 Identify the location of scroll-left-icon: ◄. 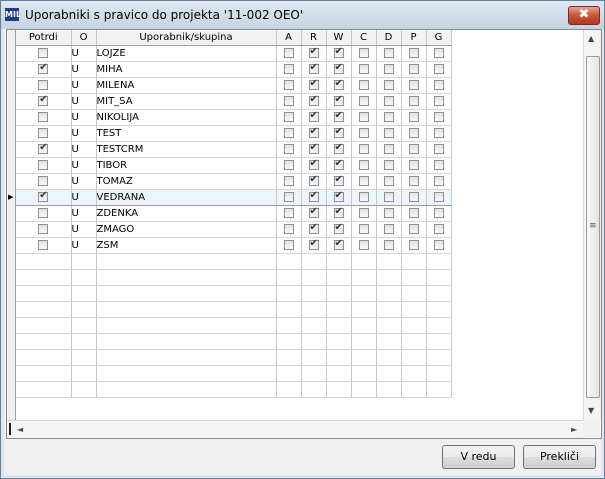
(20, 429).